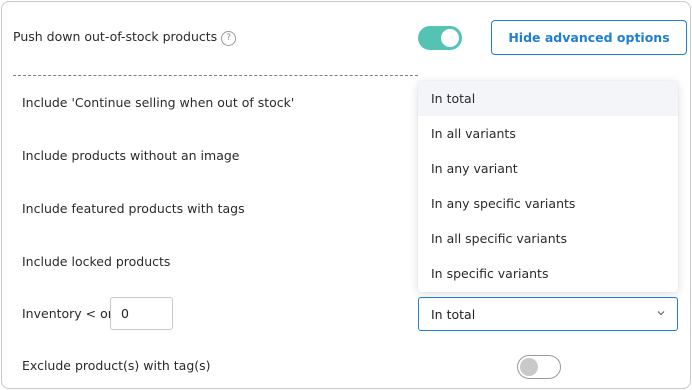  What do you see at coordinates (453, 314) in the screenshot?
I see `inventory-scope-value: In total` at bounding box center [453, 314].